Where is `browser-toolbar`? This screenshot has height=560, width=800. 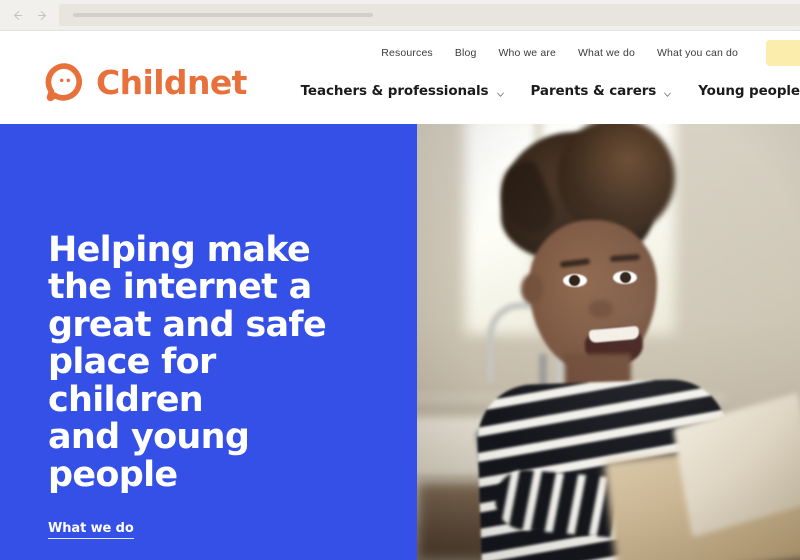
browser-toolbar is located at coordinates (400, 15).